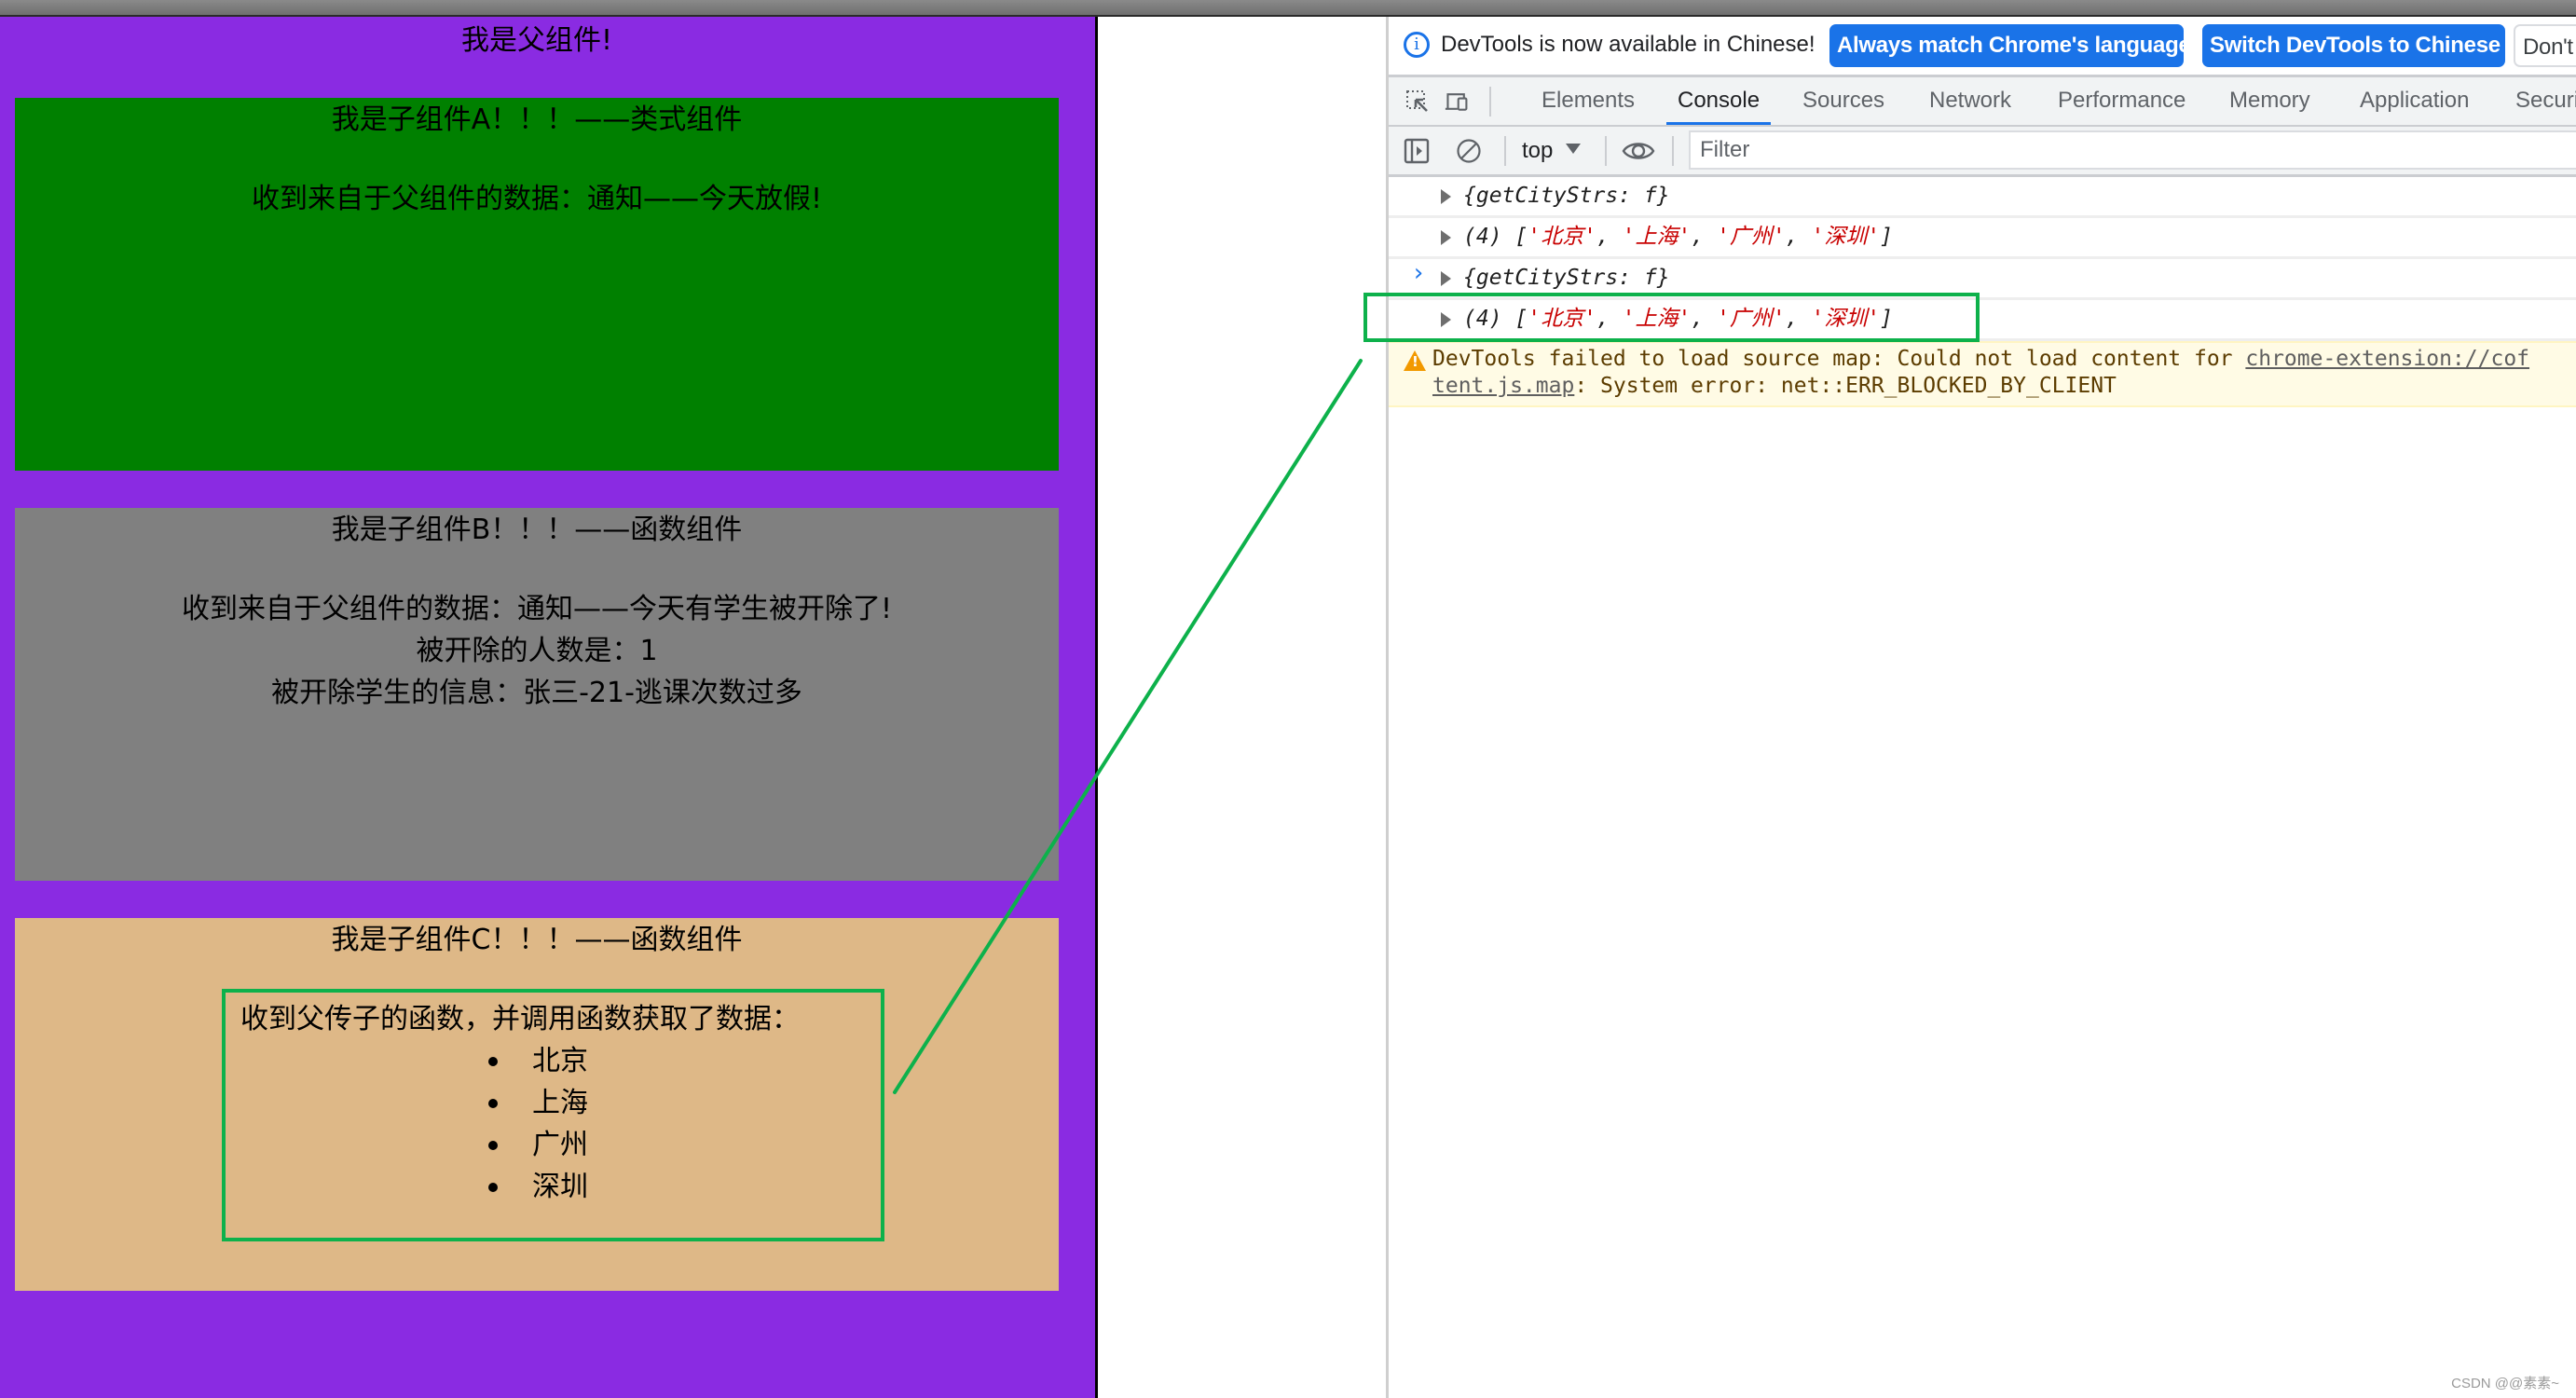 This screenshot has width=2576, height=1398. What do you see at coordinates (560, 1103) in the screenshot?
I see `city-name: 上海` at bounding box center [560, 1103].